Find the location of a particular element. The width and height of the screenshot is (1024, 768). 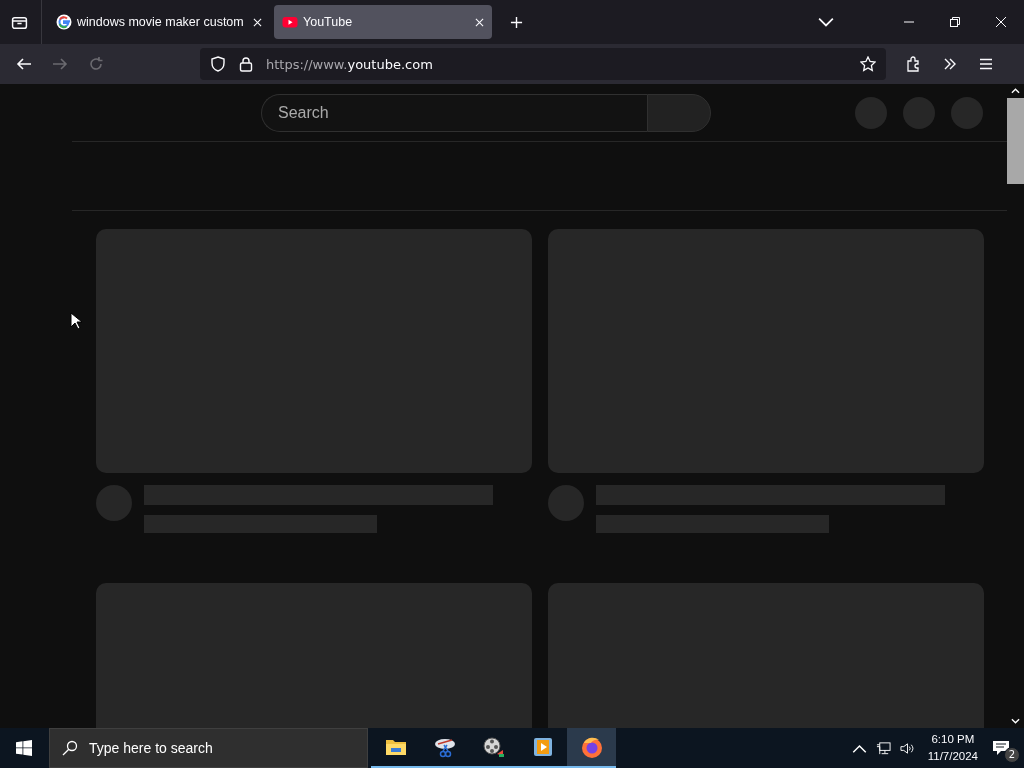

lock-icon is located at coordinates (246, 64).